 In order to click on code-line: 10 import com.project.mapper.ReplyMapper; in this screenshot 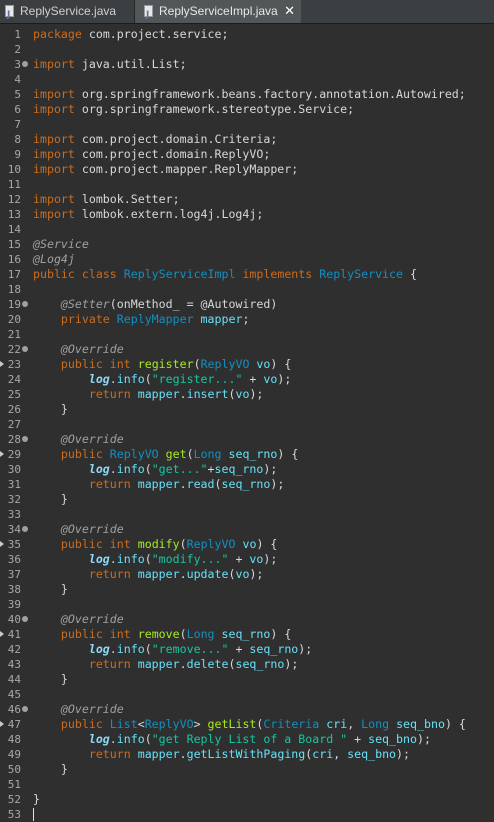, I will do `click(247, 169)`.